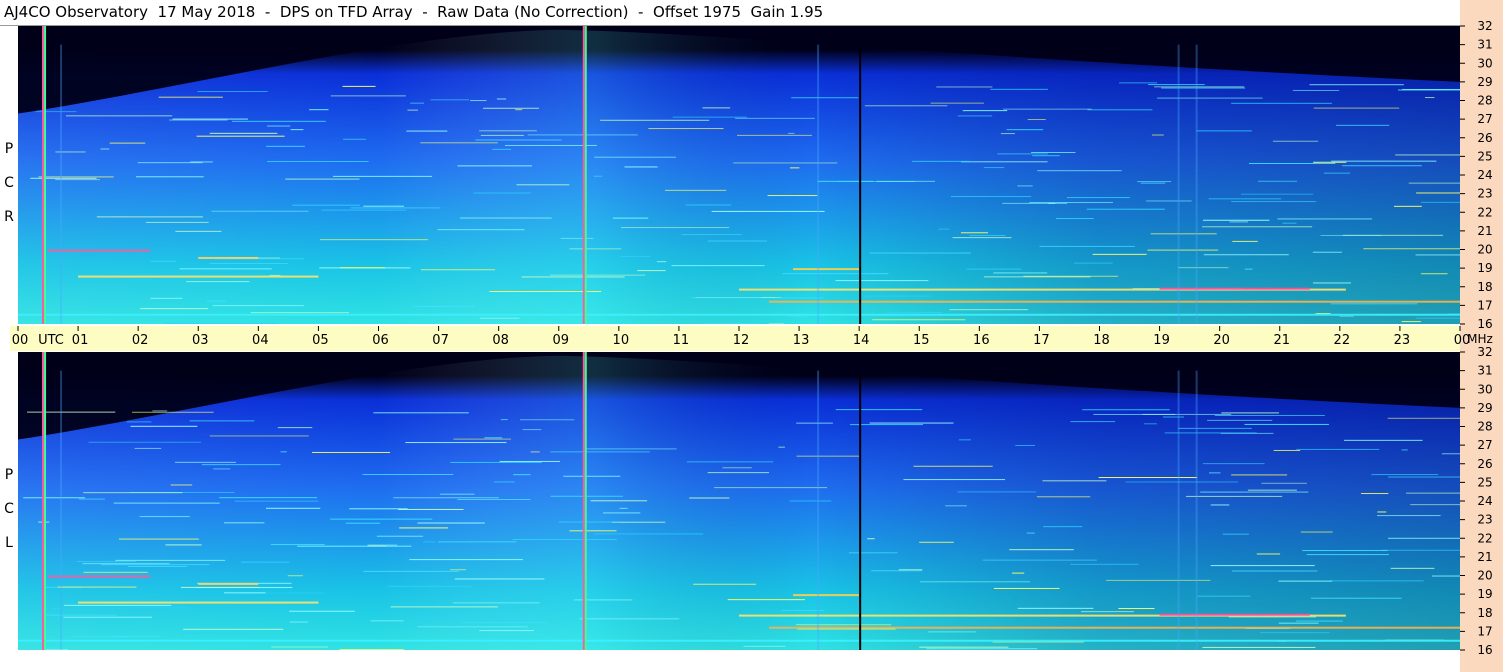  Describe the element at coordinates (1041, 340) in the screenshot. I see `time-tick-label: 17` at that location.